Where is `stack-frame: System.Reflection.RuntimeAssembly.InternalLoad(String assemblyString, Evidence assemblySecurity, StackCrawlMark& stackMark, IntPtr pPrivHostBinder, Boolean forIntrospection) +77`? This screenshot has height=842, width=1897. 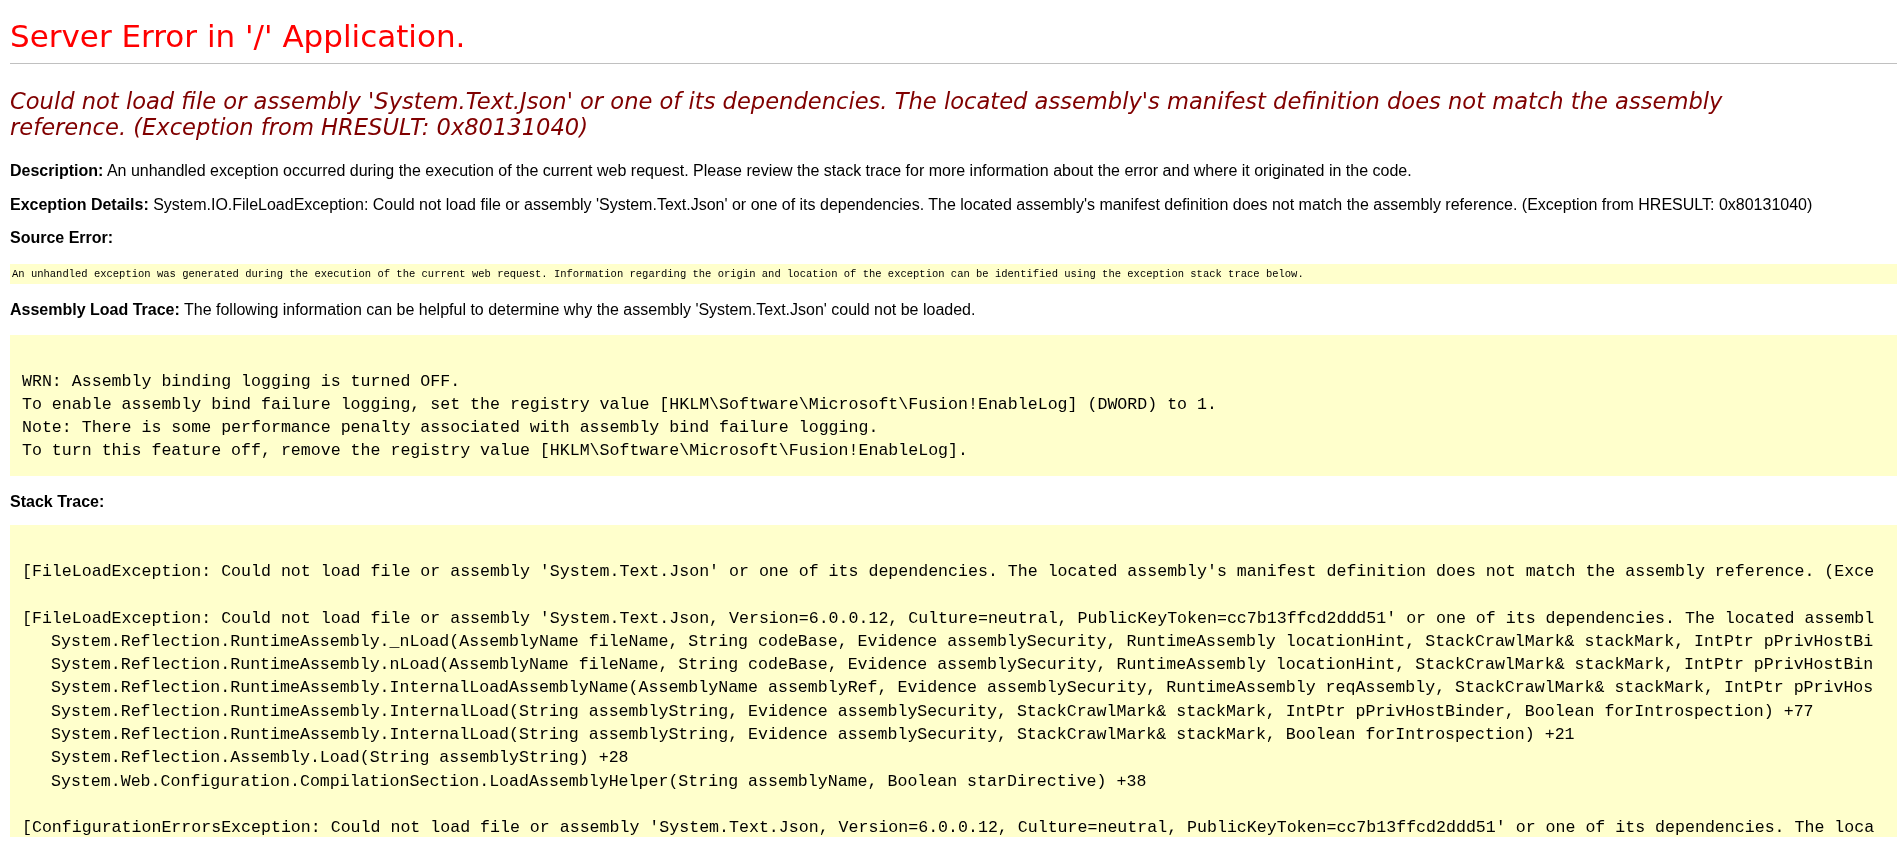
stack-frame: System.Reflection.RuntimeAssembly.InternalLoad(String assemblyString, Evidence assemblySecurity, StackCrawlMark& stackMark, IntPtr pPrivHostBinder, Boolean forIntrospection) +77 is located at coordinates (932, 711).